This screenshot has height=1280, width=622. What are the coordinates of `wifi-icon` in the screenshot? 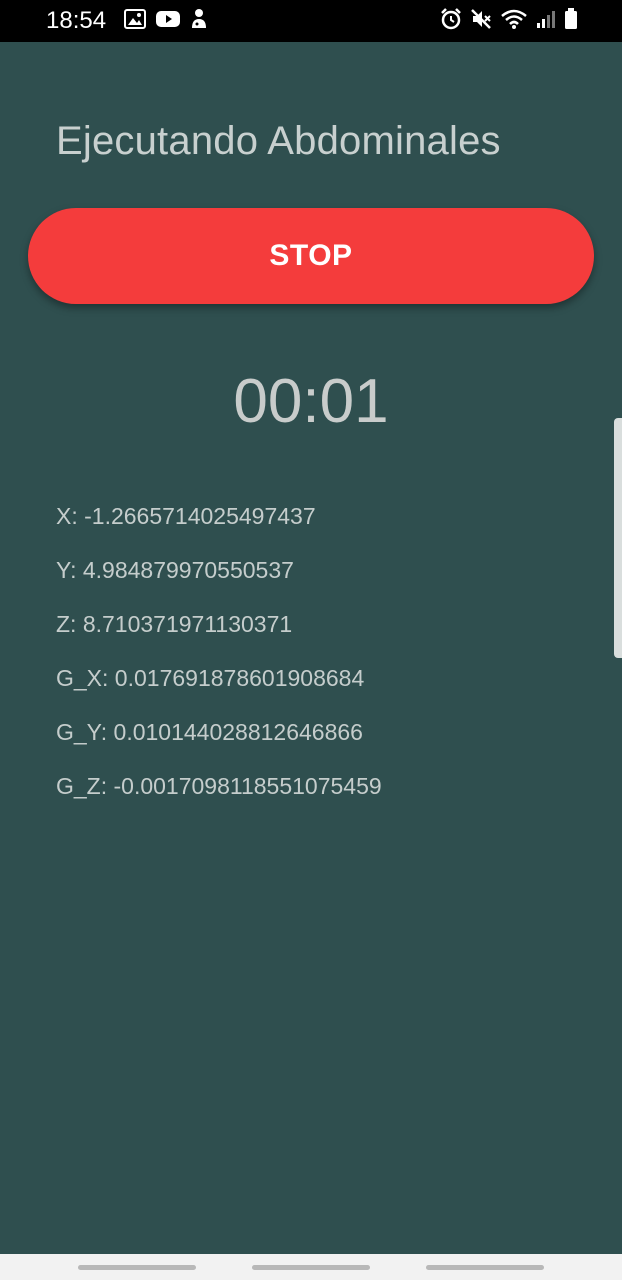 It's located at (514, 21).